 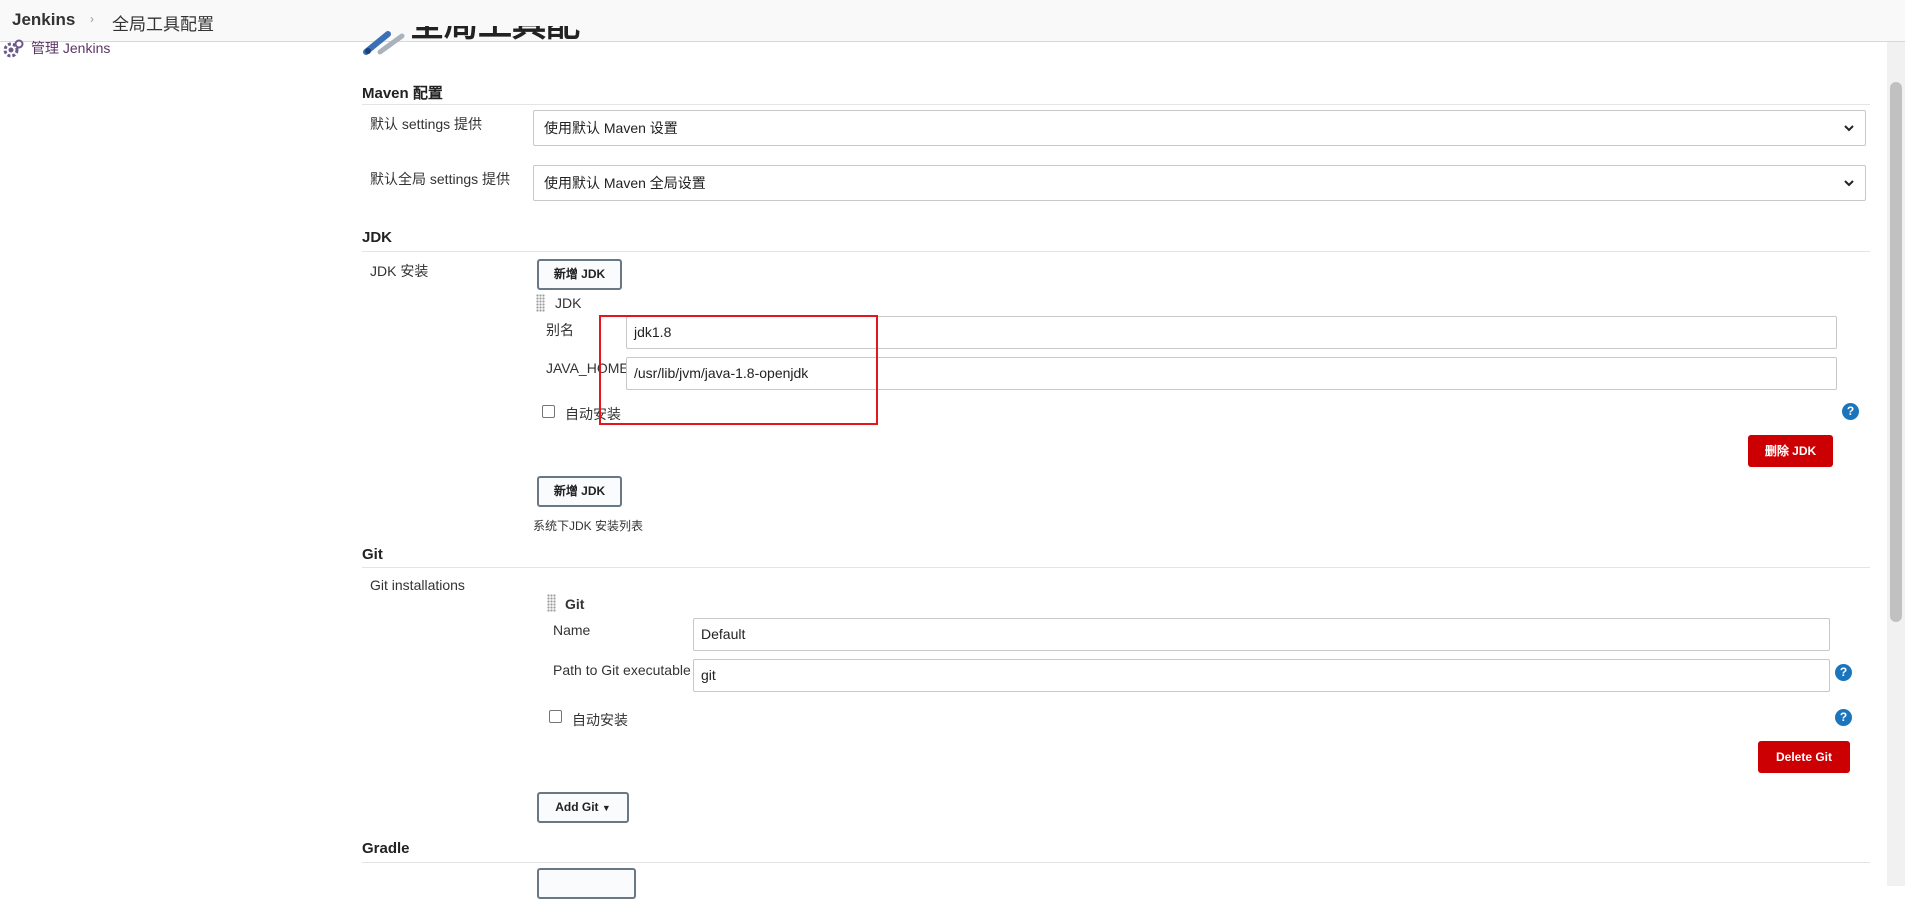 I want to click on jdk-alias-input: jdk1.8, so click(x=1231, y=332).